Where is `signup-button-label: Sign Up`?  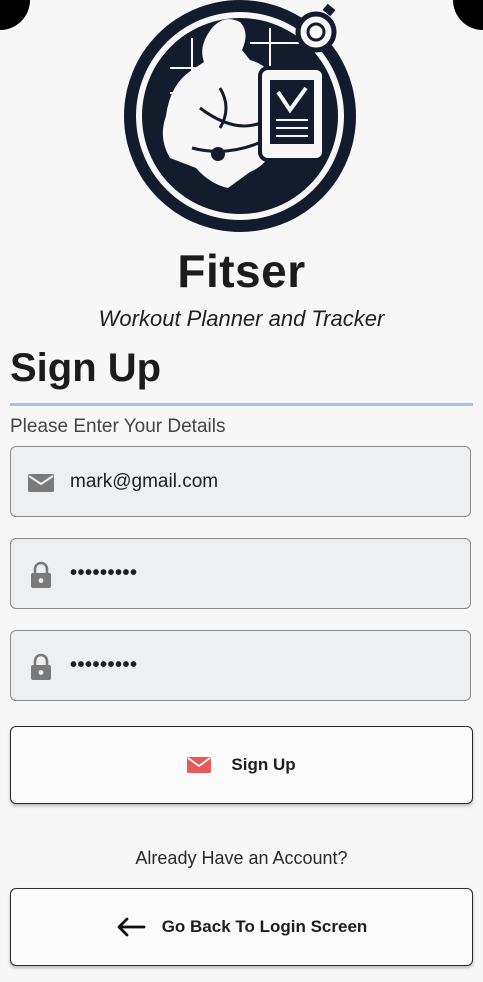 signup-button-label: Sign Up is located at coordinates (263, 764).